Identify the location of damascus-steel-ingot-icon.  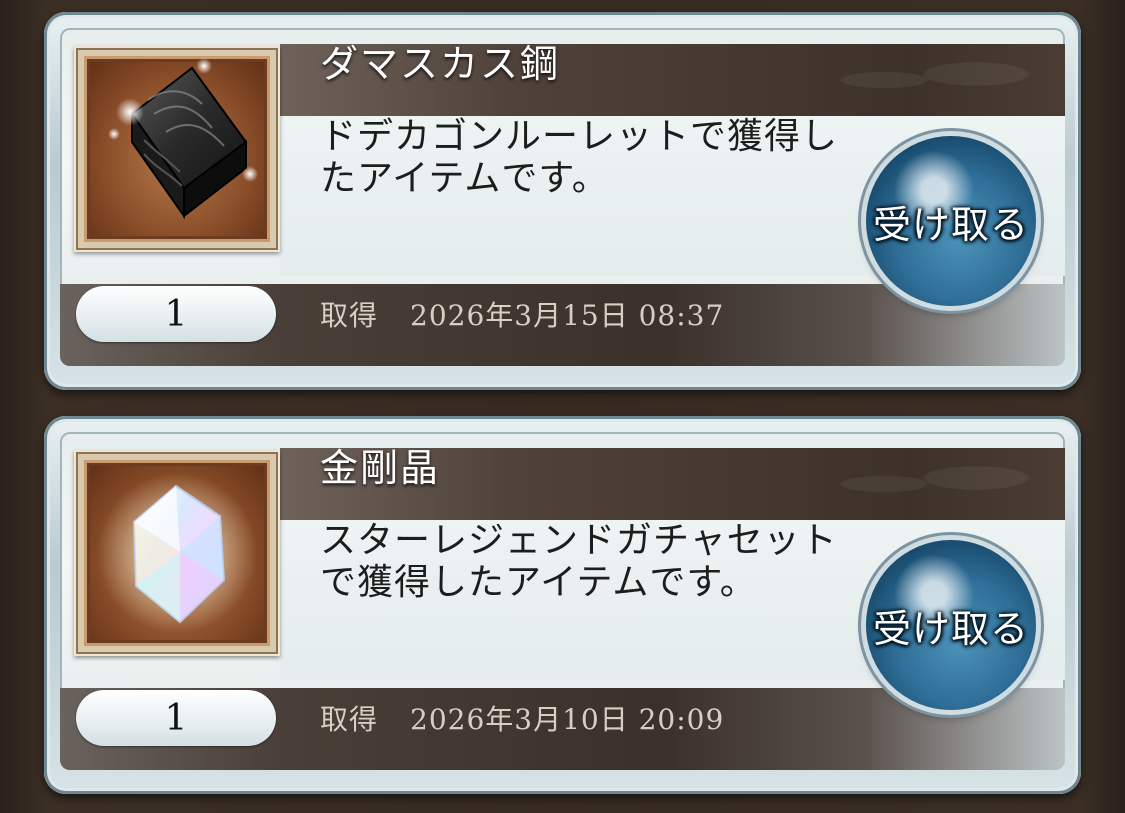
(177, 149).